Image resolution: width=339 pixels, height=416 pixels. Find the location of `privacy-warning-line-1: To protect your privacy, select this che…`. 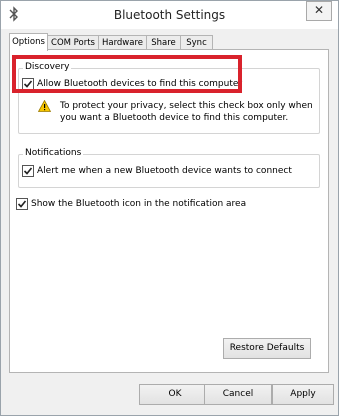

privacy-warning-line-1: To protect your privacy, select this che… is located at coordinates (186, 106).